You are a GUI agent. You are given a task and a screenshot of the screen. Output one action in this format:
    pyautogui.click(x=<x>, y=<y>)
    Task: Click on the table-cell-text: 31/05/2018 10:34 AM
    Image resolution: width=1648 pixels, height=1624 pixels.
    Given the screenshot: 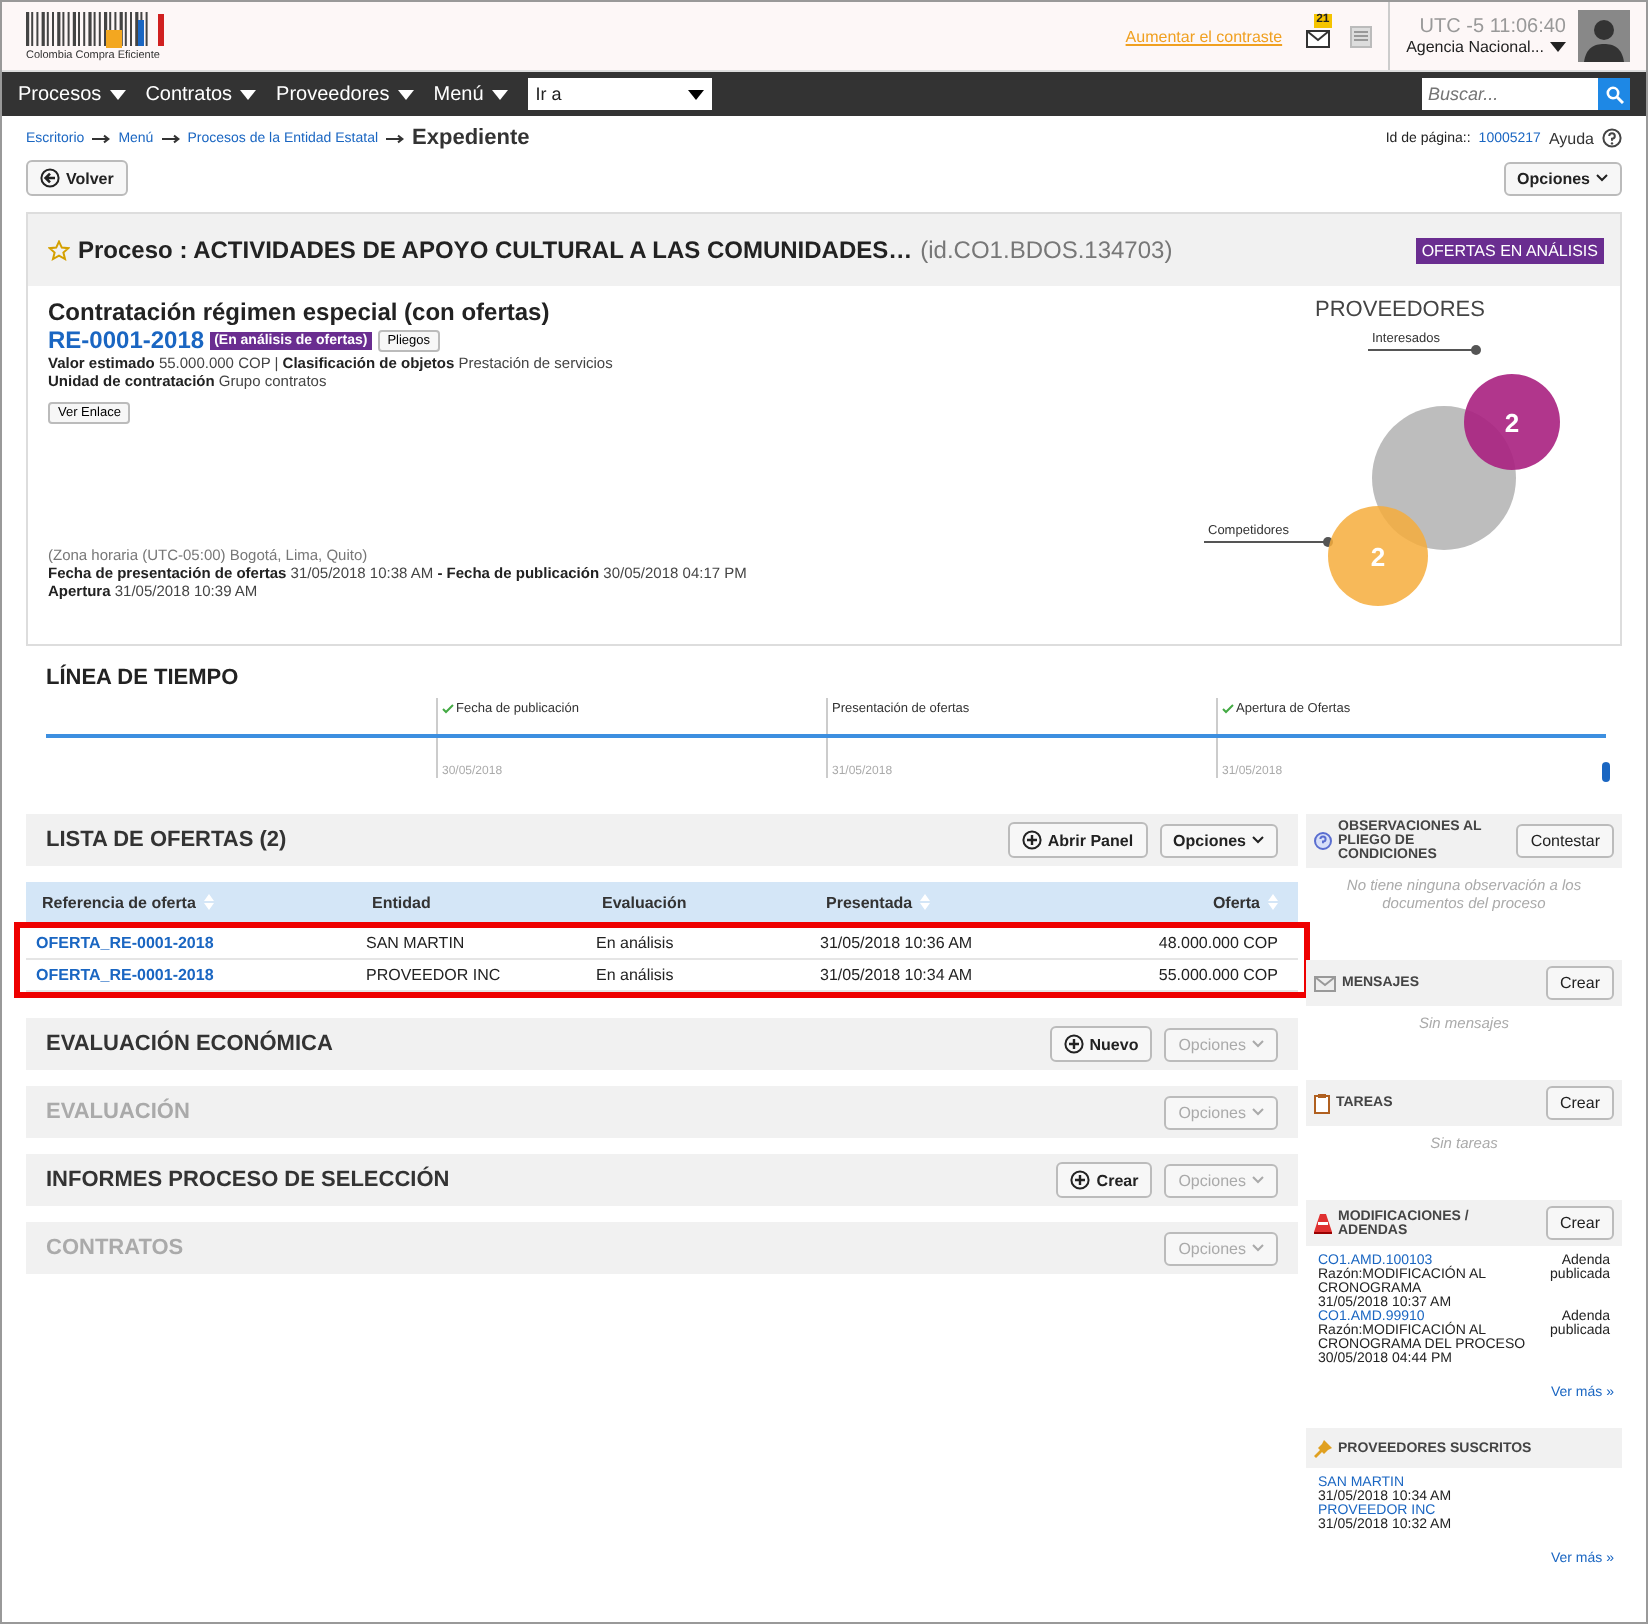 What is the action you would take?
    pyautogui.click(x=897, y=975)
    